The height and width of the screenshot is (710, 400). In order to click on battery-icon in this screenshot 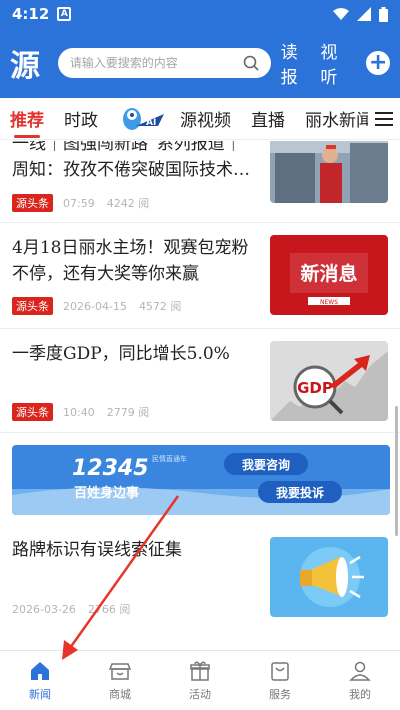, I will do `click(383, 14)`.